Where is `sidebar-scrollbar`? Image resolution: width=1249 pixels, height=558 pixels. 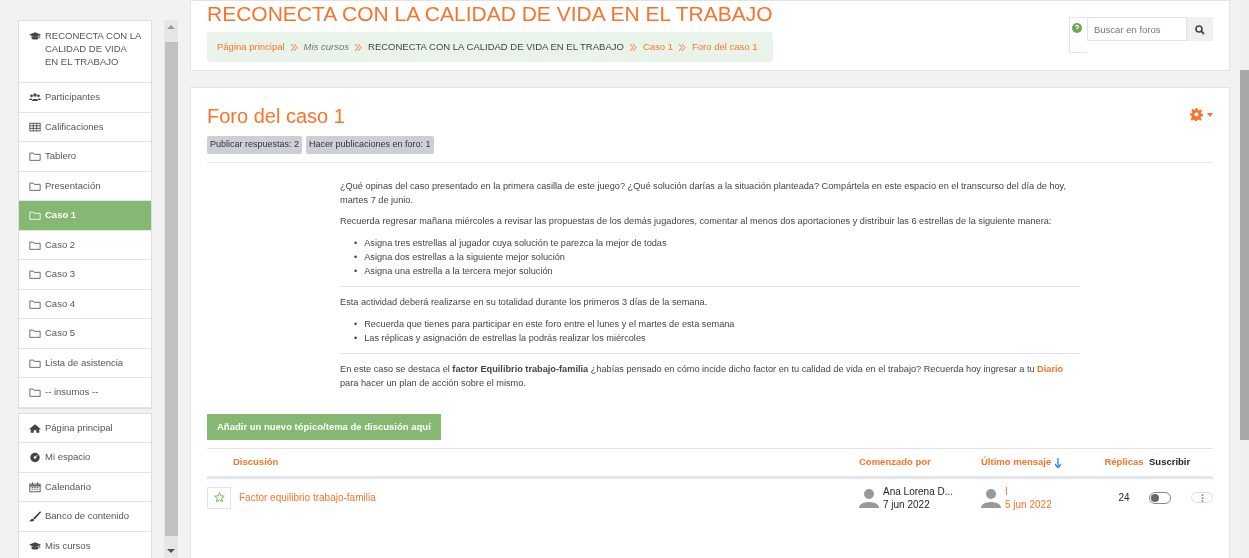
sidebar-scrollbar is located at coordinates (171, 289).